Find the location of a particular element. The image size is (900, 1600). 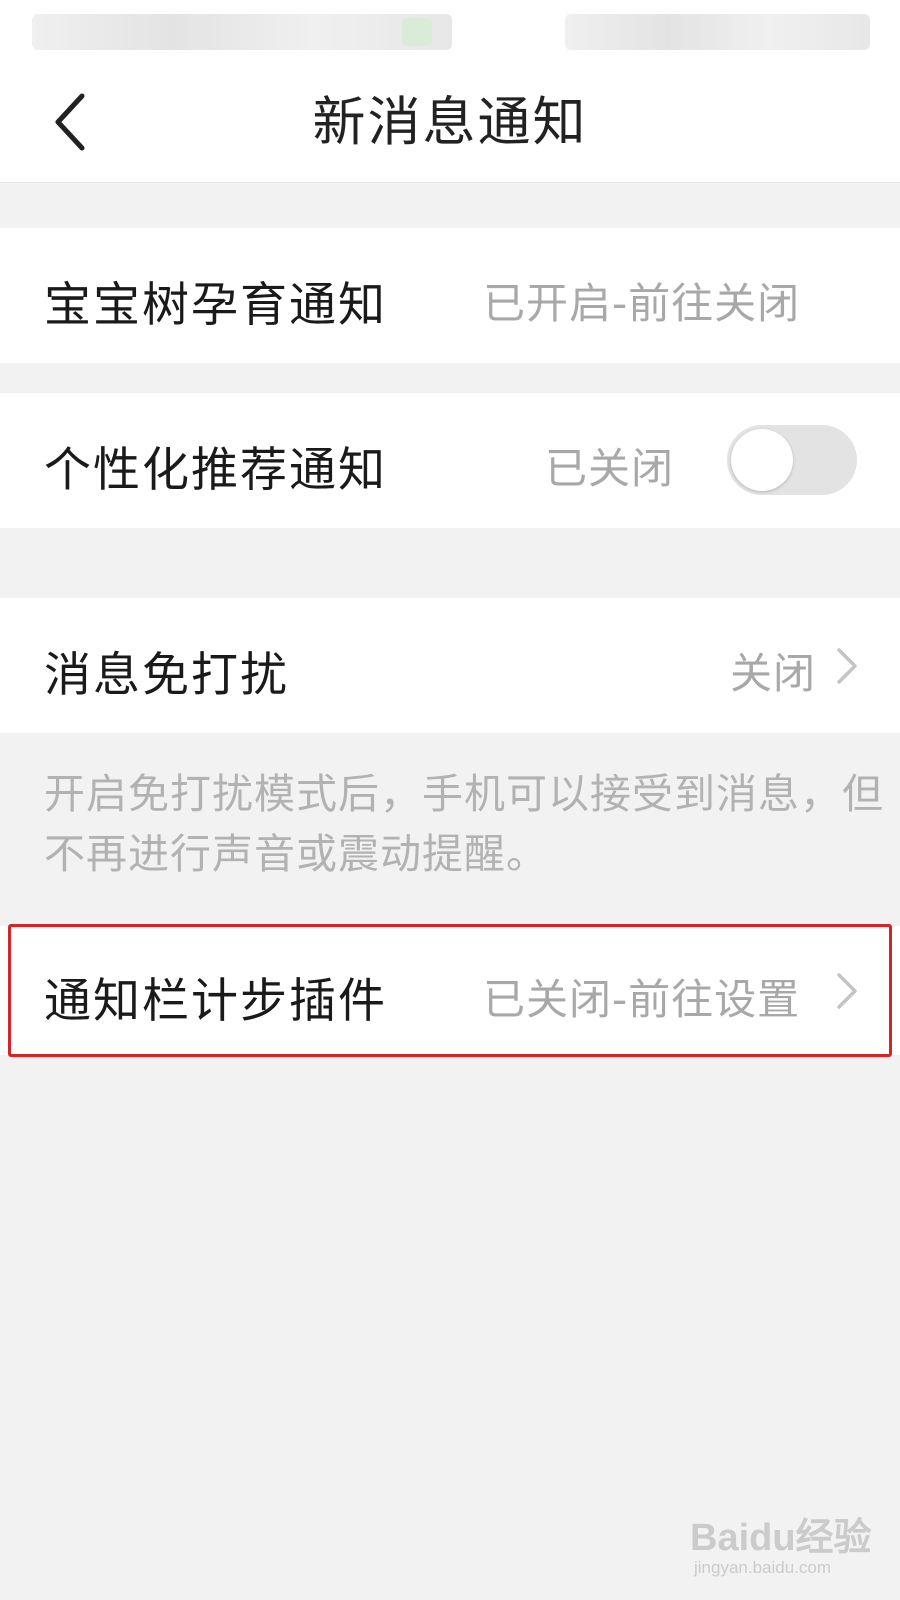

status-bar is located at coordinates (450, 31).